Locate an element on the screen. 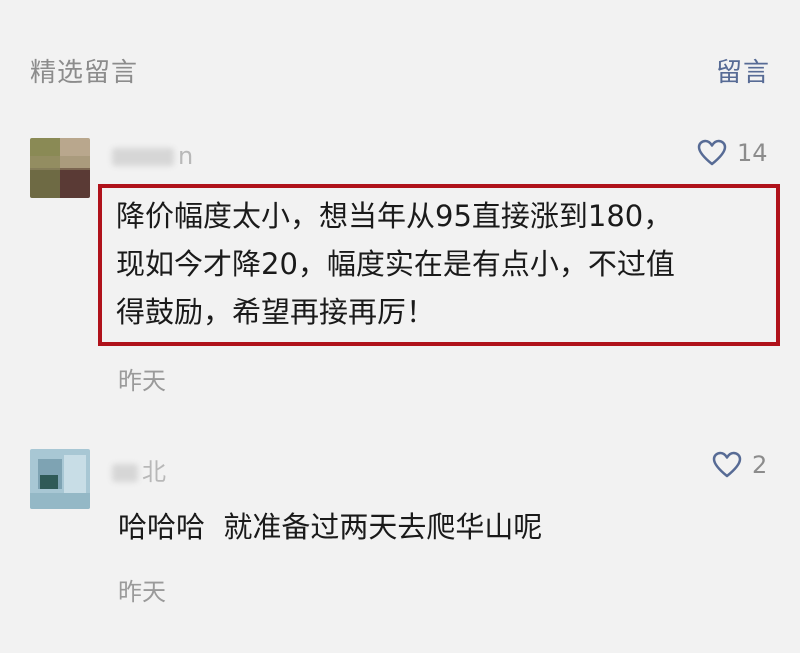 The image size is (800, 653). comment-text-line: 哈哈哈 就准备过两天去爬华山呢 is located at coordinates (330, 527).